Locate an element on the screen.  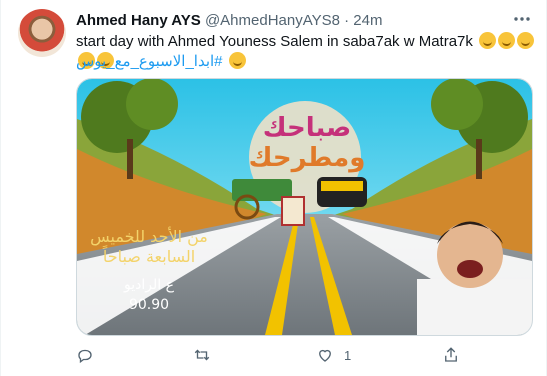
show-logo: صباحك ومطرحك is located at coordinates (307, 143).